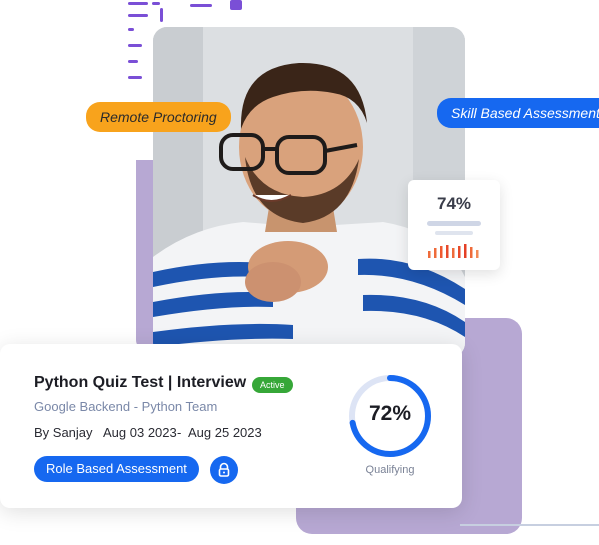  What do you see at coordinates (390, 413) in the screenshot?
I see `score-percentage: 72%` at bounding box center [390, 413].